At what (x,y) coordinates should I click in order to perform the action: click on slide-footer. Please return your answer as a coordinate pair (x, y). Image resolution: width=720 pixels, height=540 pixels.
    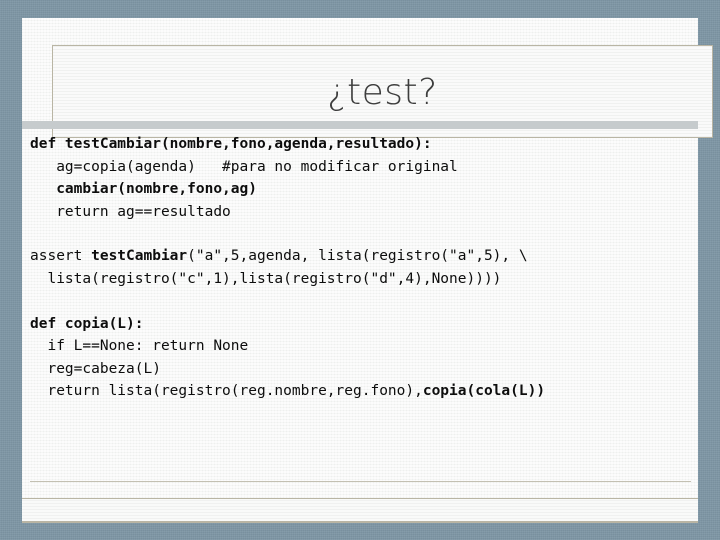
    Looking at the image, I should click on (360, 510).